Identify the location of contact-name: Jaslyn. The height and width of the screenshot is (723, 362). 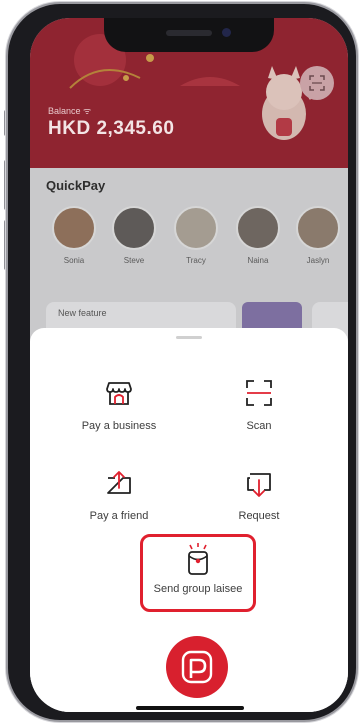
(318, 260).